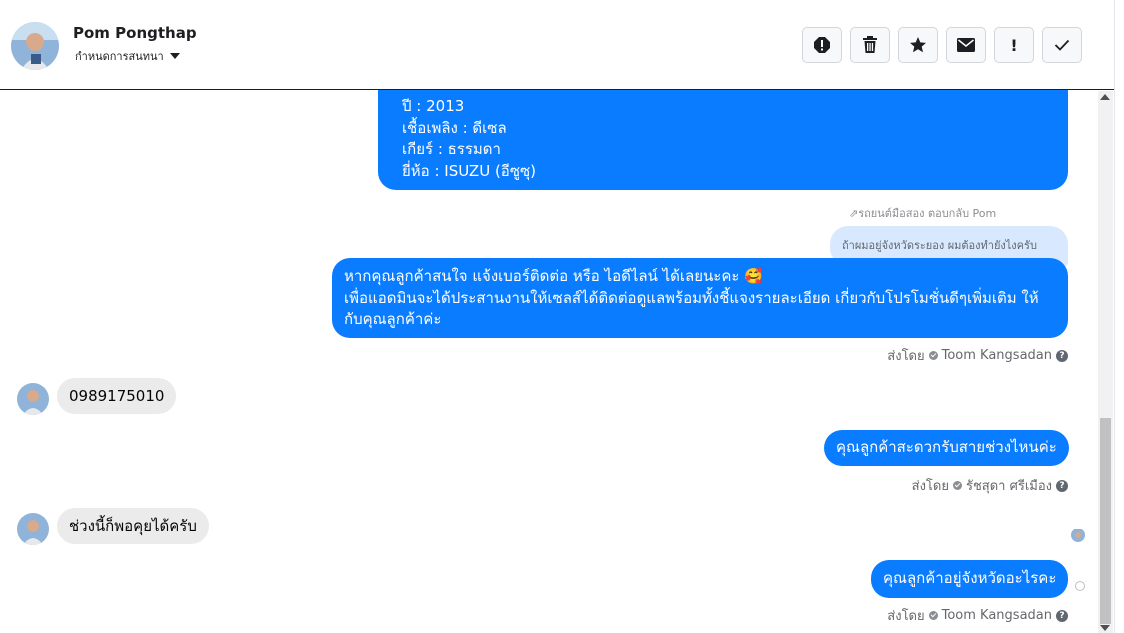 This screenshot has height=633, width=1124. Describe the element at coordinates (854, 213) in the screenshot. I see `reply-arrow-icon: ⇗` at that location.